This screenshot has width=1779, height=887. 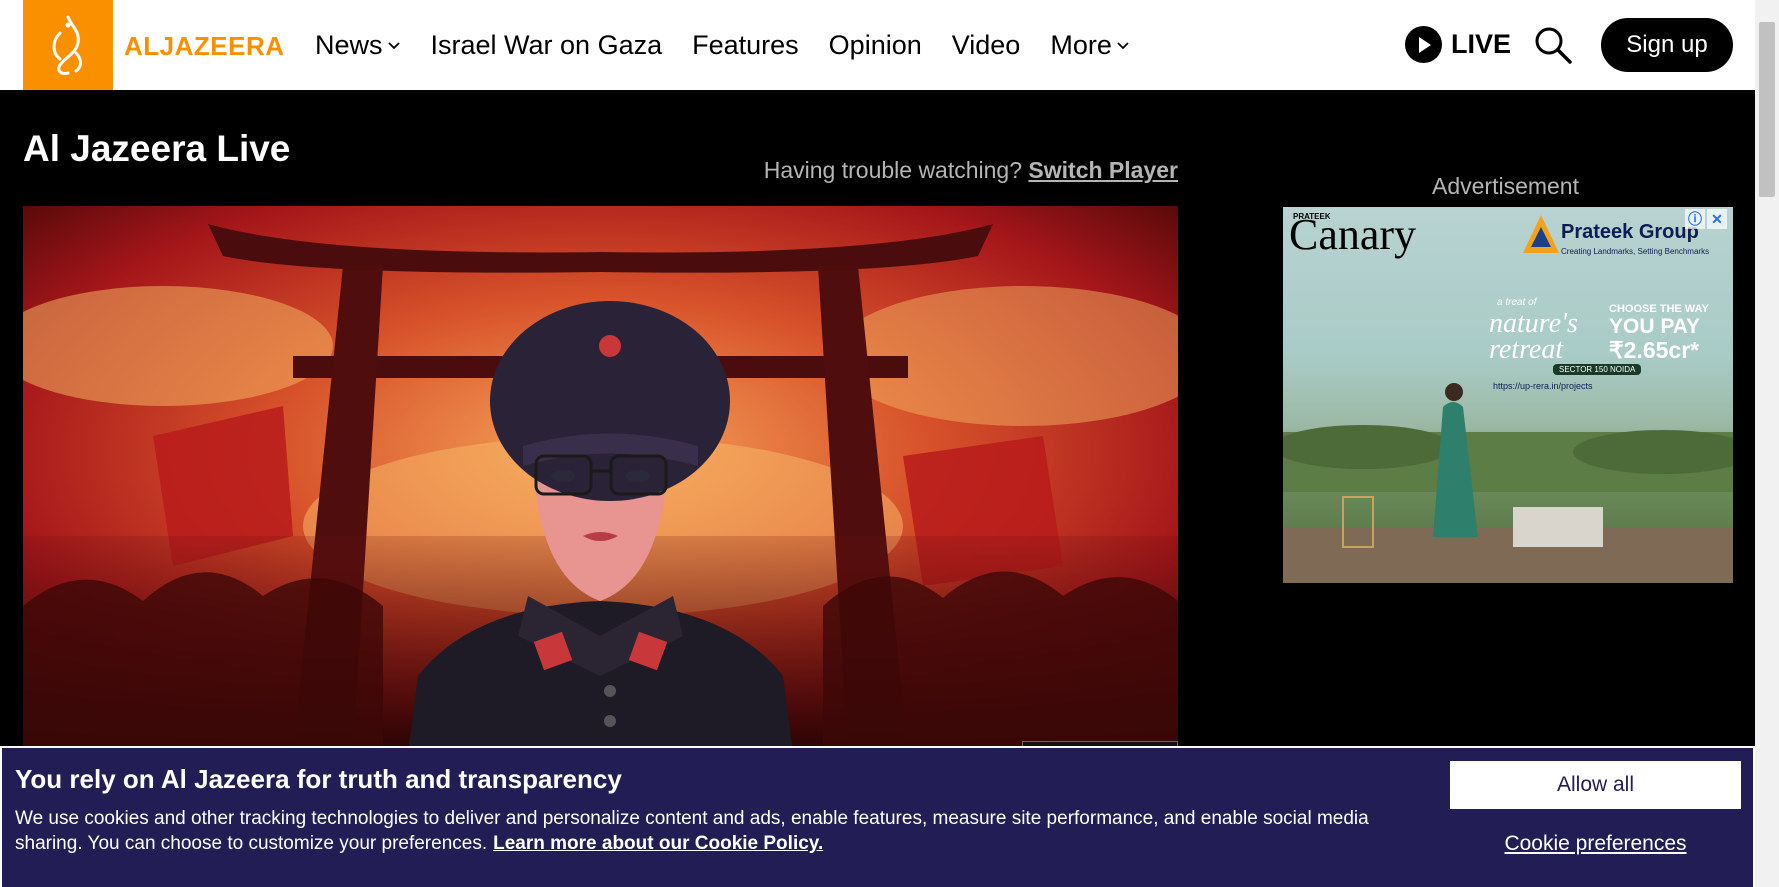 I want to click on nav-label: Video, so click(x=986, y=44).